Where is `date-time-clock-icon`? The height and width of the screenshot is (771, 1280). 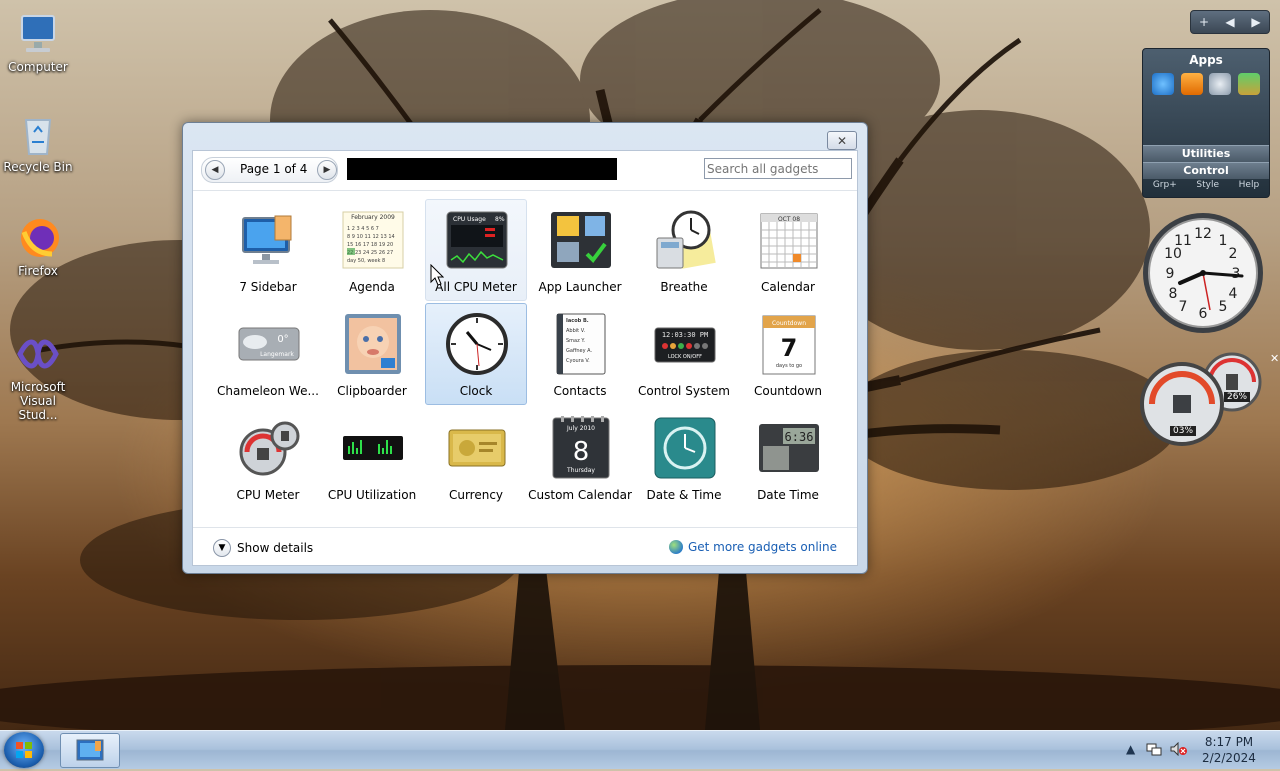 date-time-clock-icon is located at coordinates (685, 448).